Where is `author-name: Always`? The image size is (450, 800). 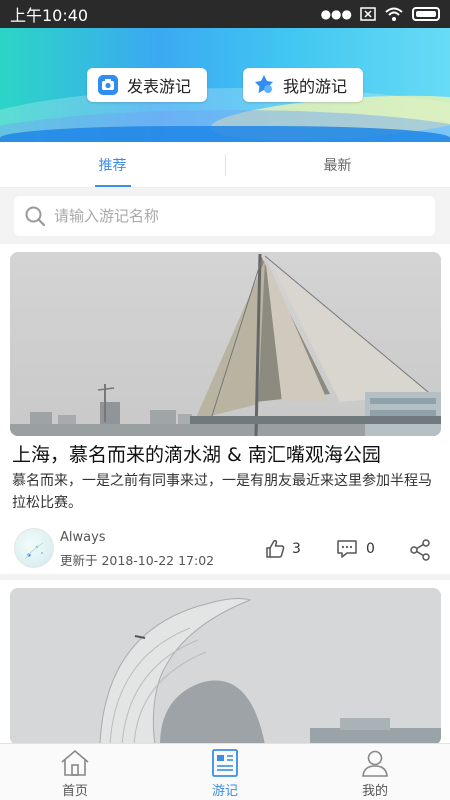 author-name: Always is located at coordinates (83, 537).